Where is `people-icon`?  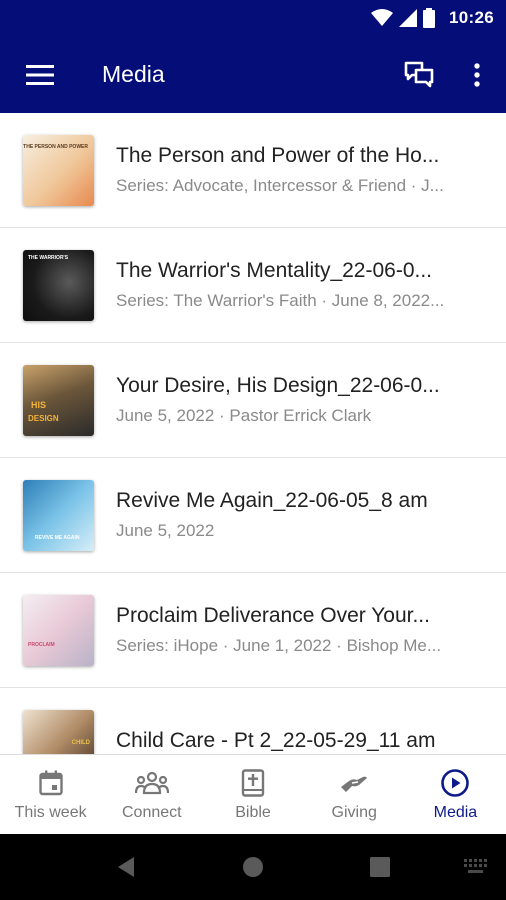 people-icon is located at coordinates (151, 783).